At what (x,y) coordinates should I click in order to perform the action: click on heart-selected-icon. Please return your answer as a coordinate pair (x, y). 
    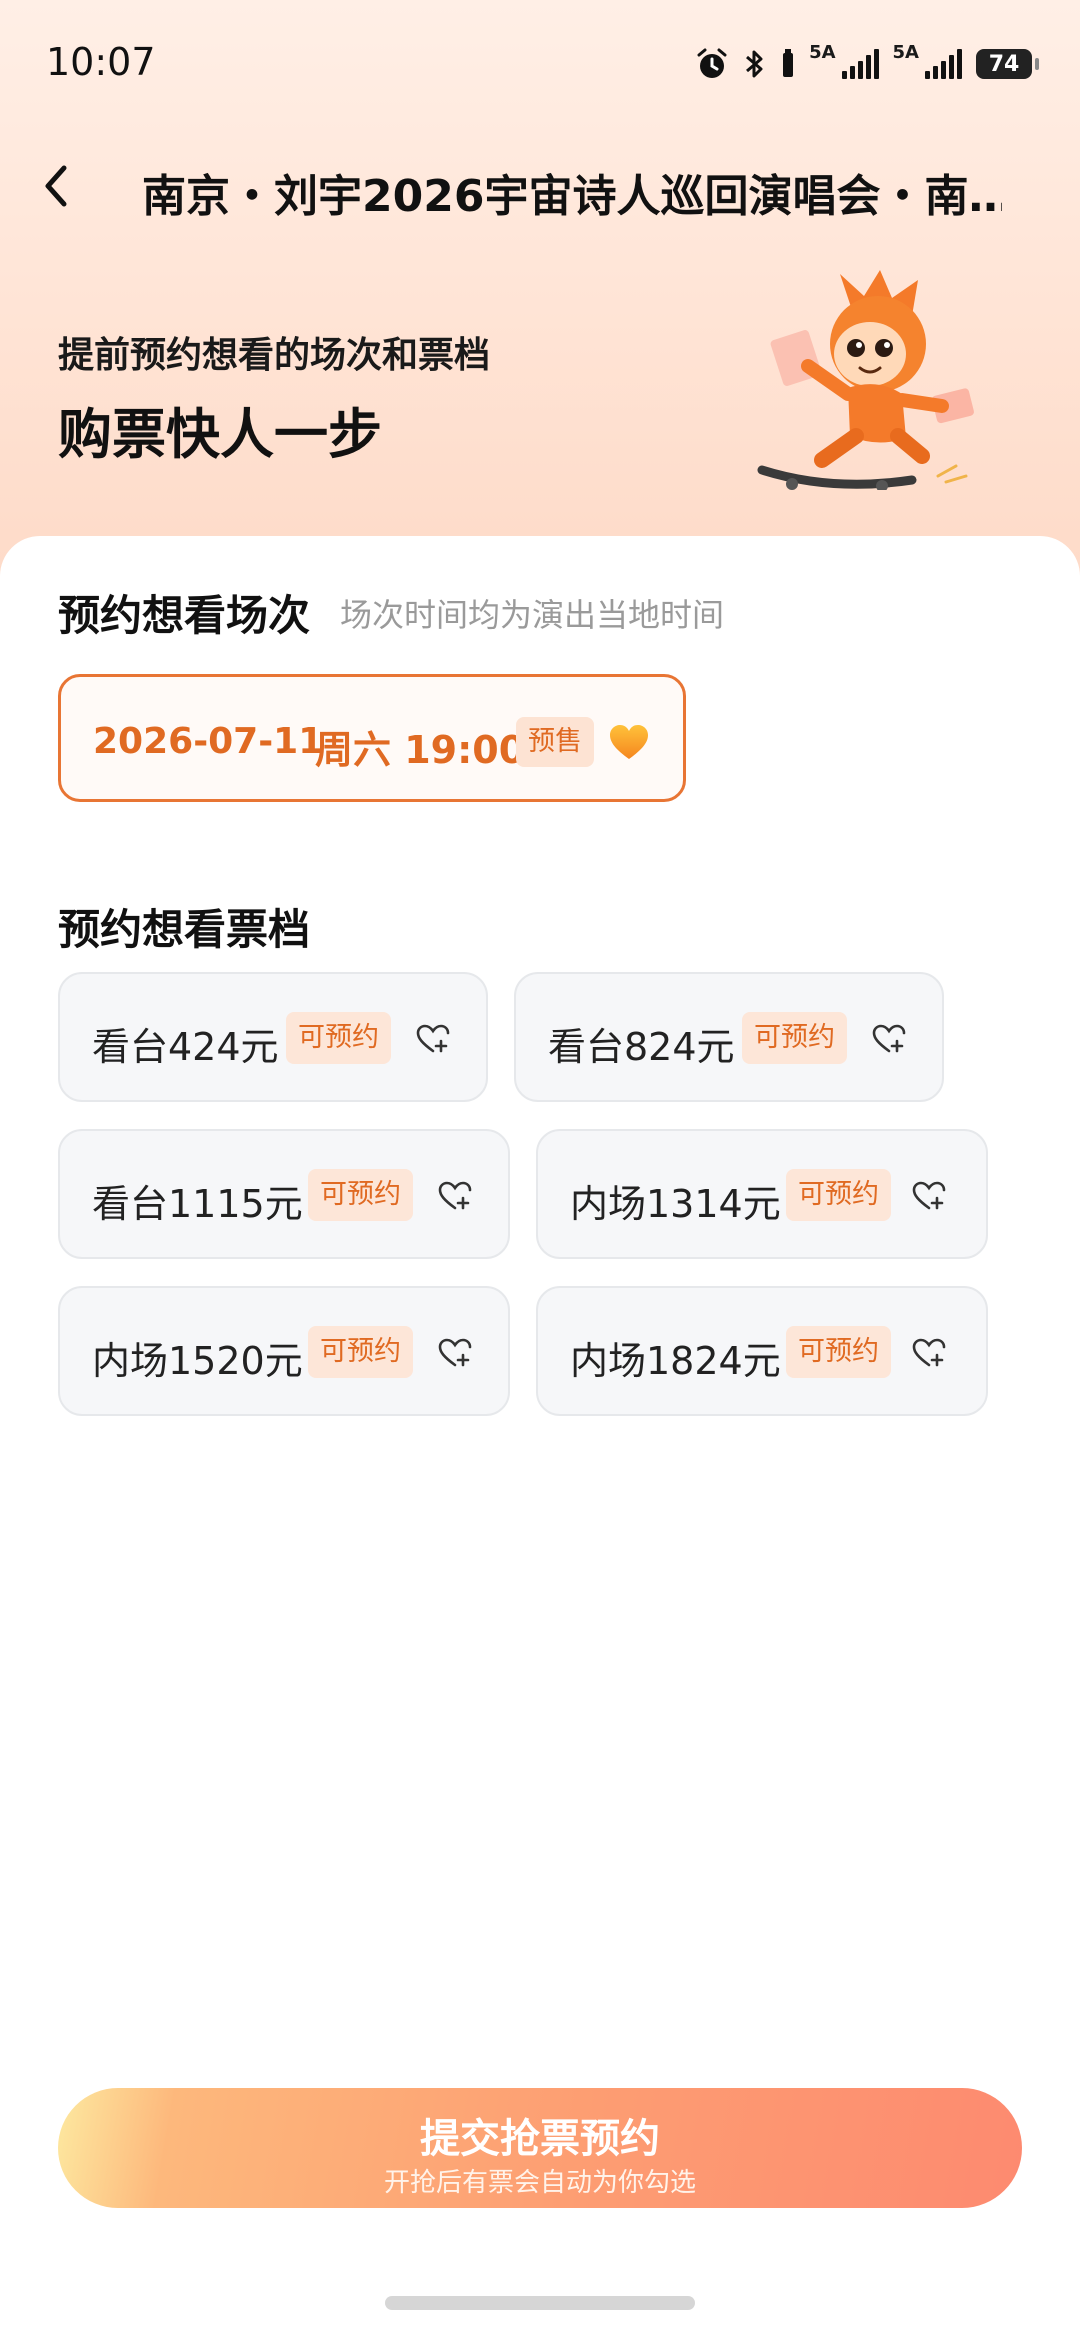
    Looking at the image, I should click on (629, 742).